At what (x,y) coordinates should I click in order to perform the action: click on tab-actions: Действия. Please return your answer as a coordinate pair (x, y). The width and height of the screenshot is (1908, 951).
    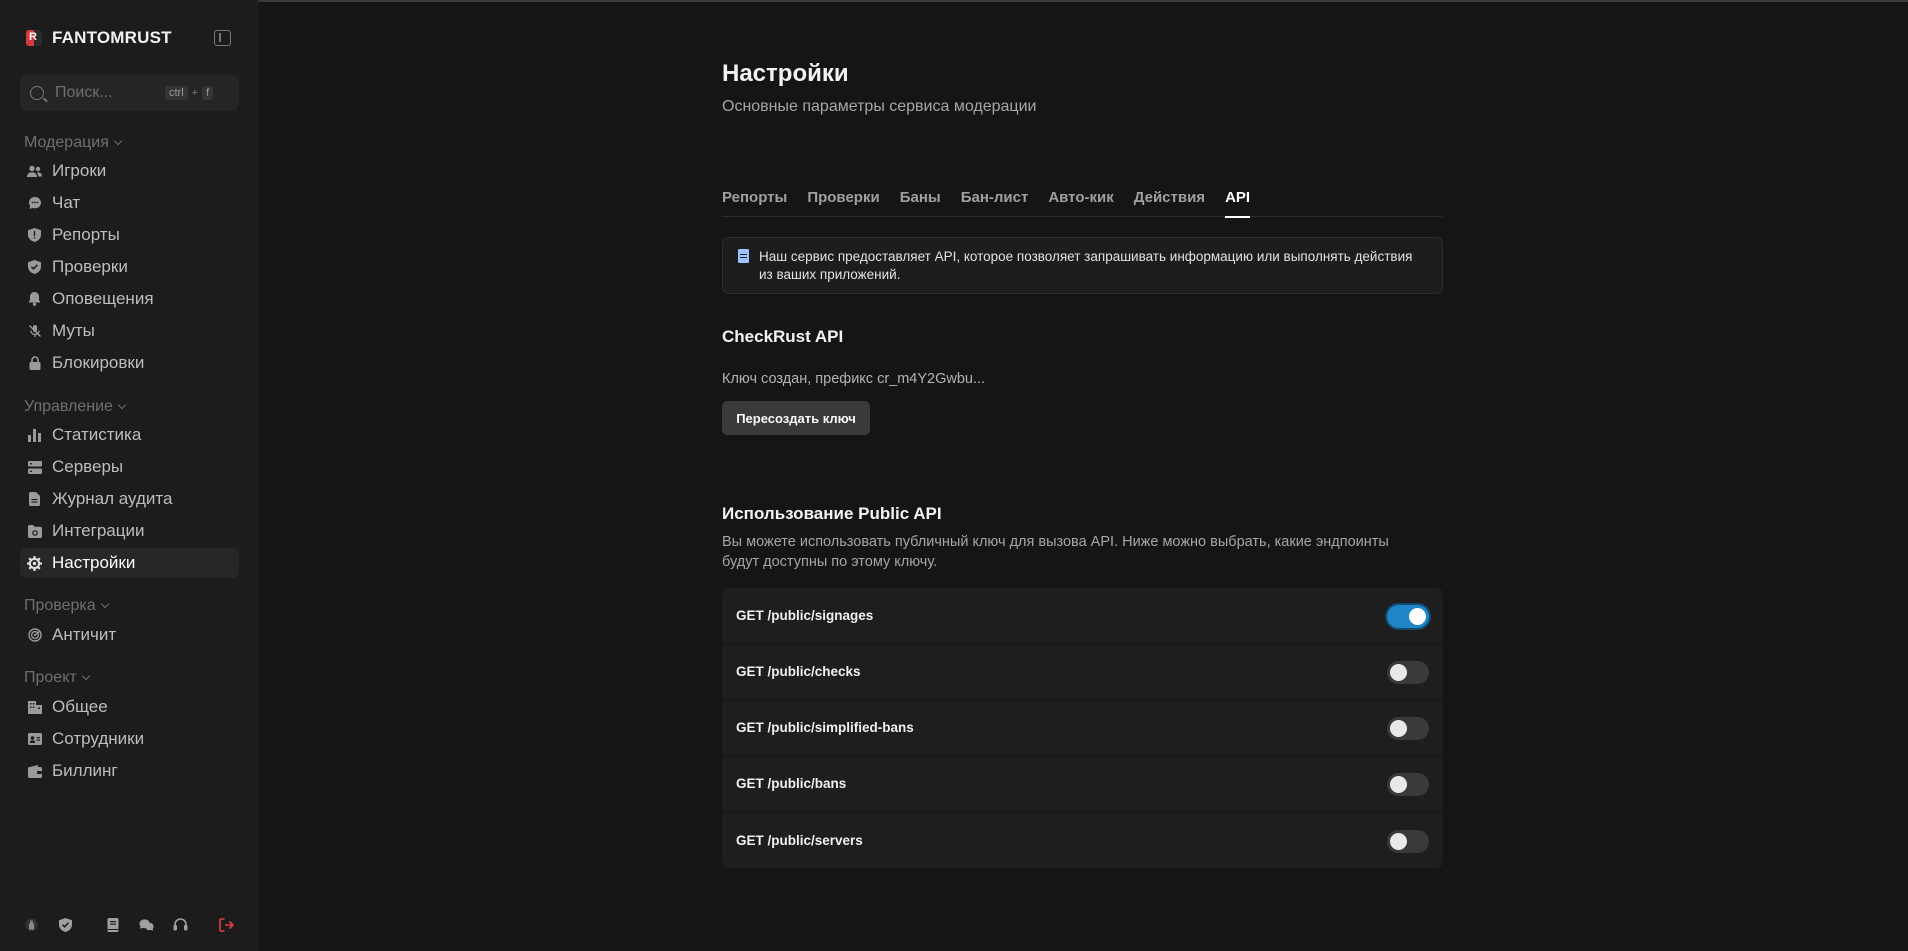
    Looking at the image, I should click on (1169, 201).